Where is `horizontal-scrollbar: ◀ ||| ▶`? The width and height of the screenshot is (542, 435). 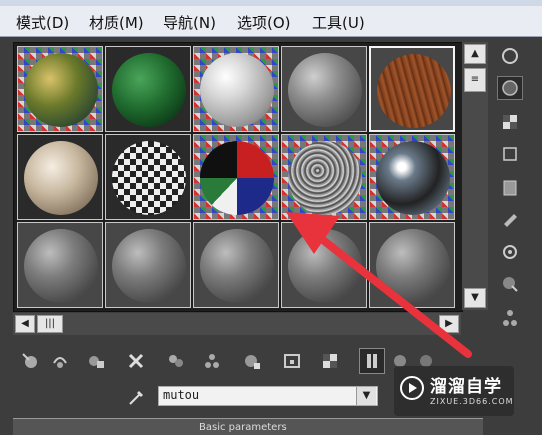
horizontal-scrollbar: ◀ ||| ▶ is located at coordinates (237, 324).